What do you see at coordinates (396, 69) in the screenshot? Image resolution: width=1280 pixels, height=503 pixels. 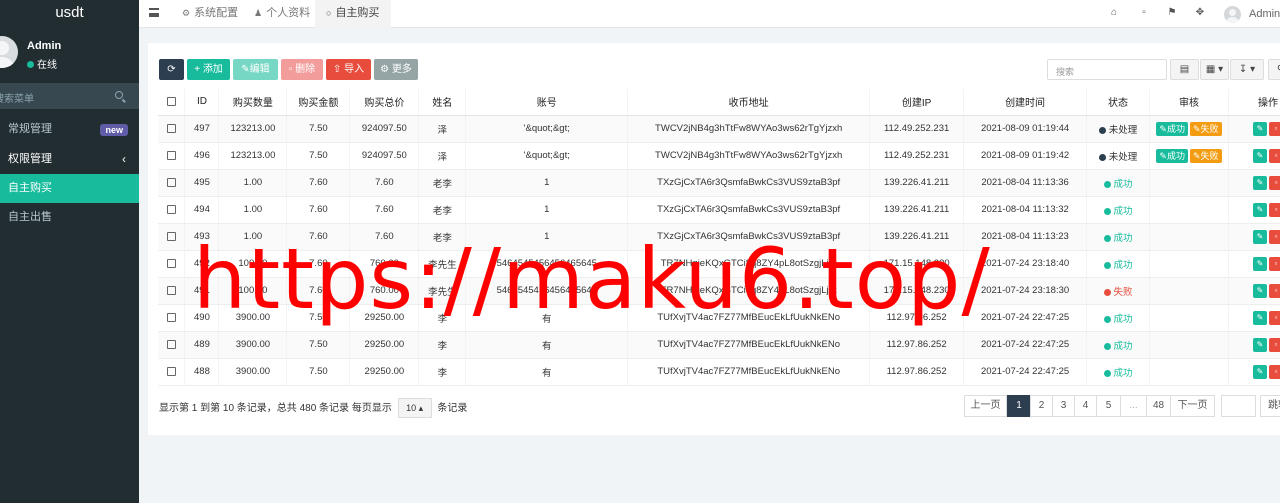 I see `more-button: ⚙ 更多` at bounding box center [396, 69].